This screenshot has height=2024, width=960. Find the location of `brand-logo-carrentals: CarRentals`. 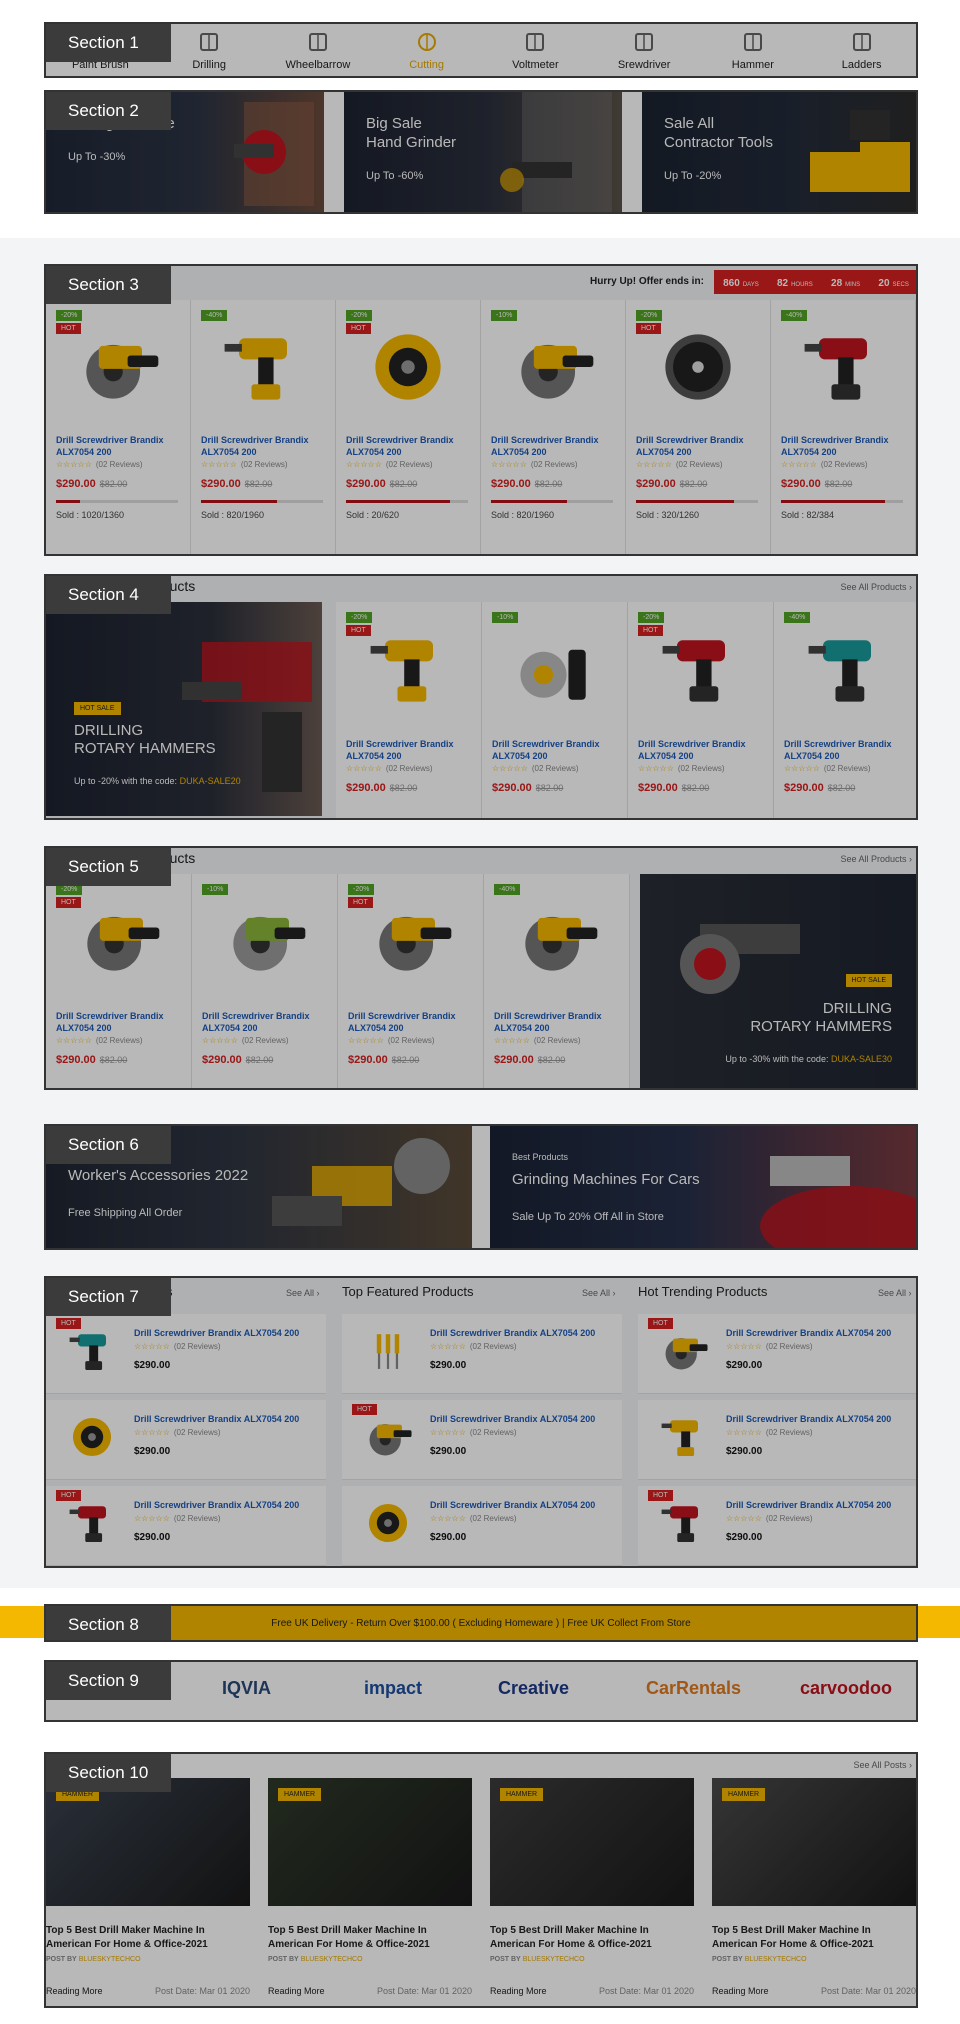

brand-logo-carrentals: CarRentals is located at coordinates (693, 1688).